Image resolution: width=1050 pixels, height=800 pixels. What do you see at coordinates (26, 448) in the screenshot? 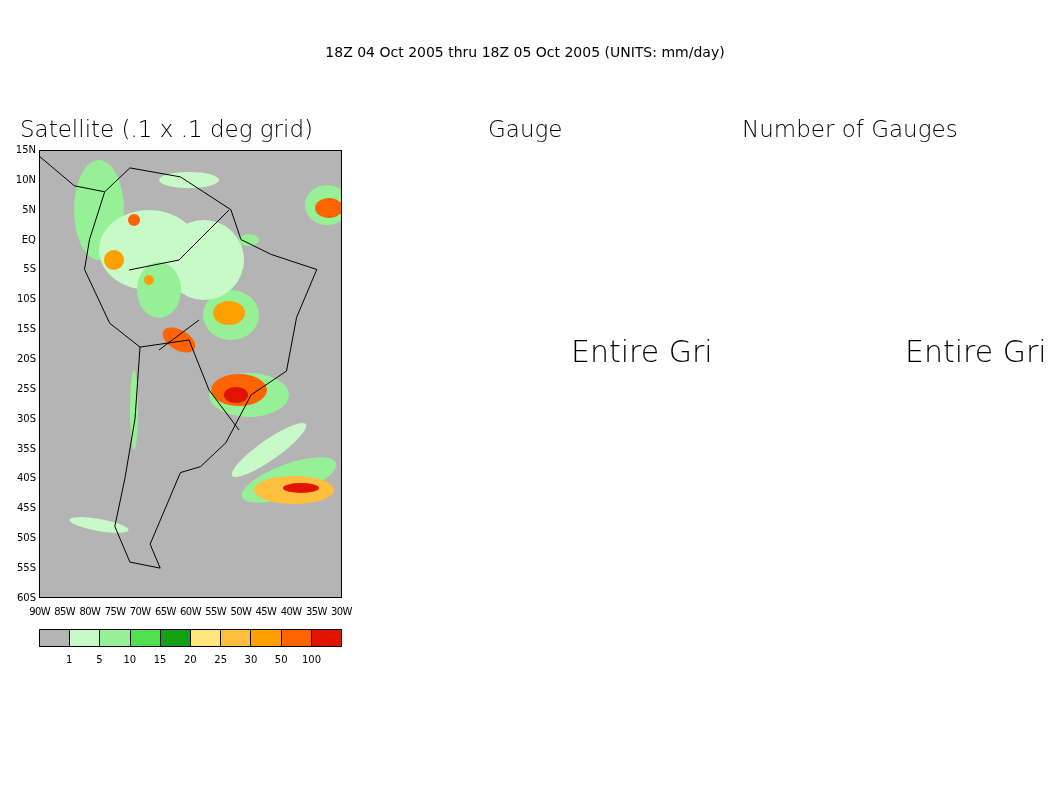
I see `latitude-label: 35S` at bounding box center [26, 448].